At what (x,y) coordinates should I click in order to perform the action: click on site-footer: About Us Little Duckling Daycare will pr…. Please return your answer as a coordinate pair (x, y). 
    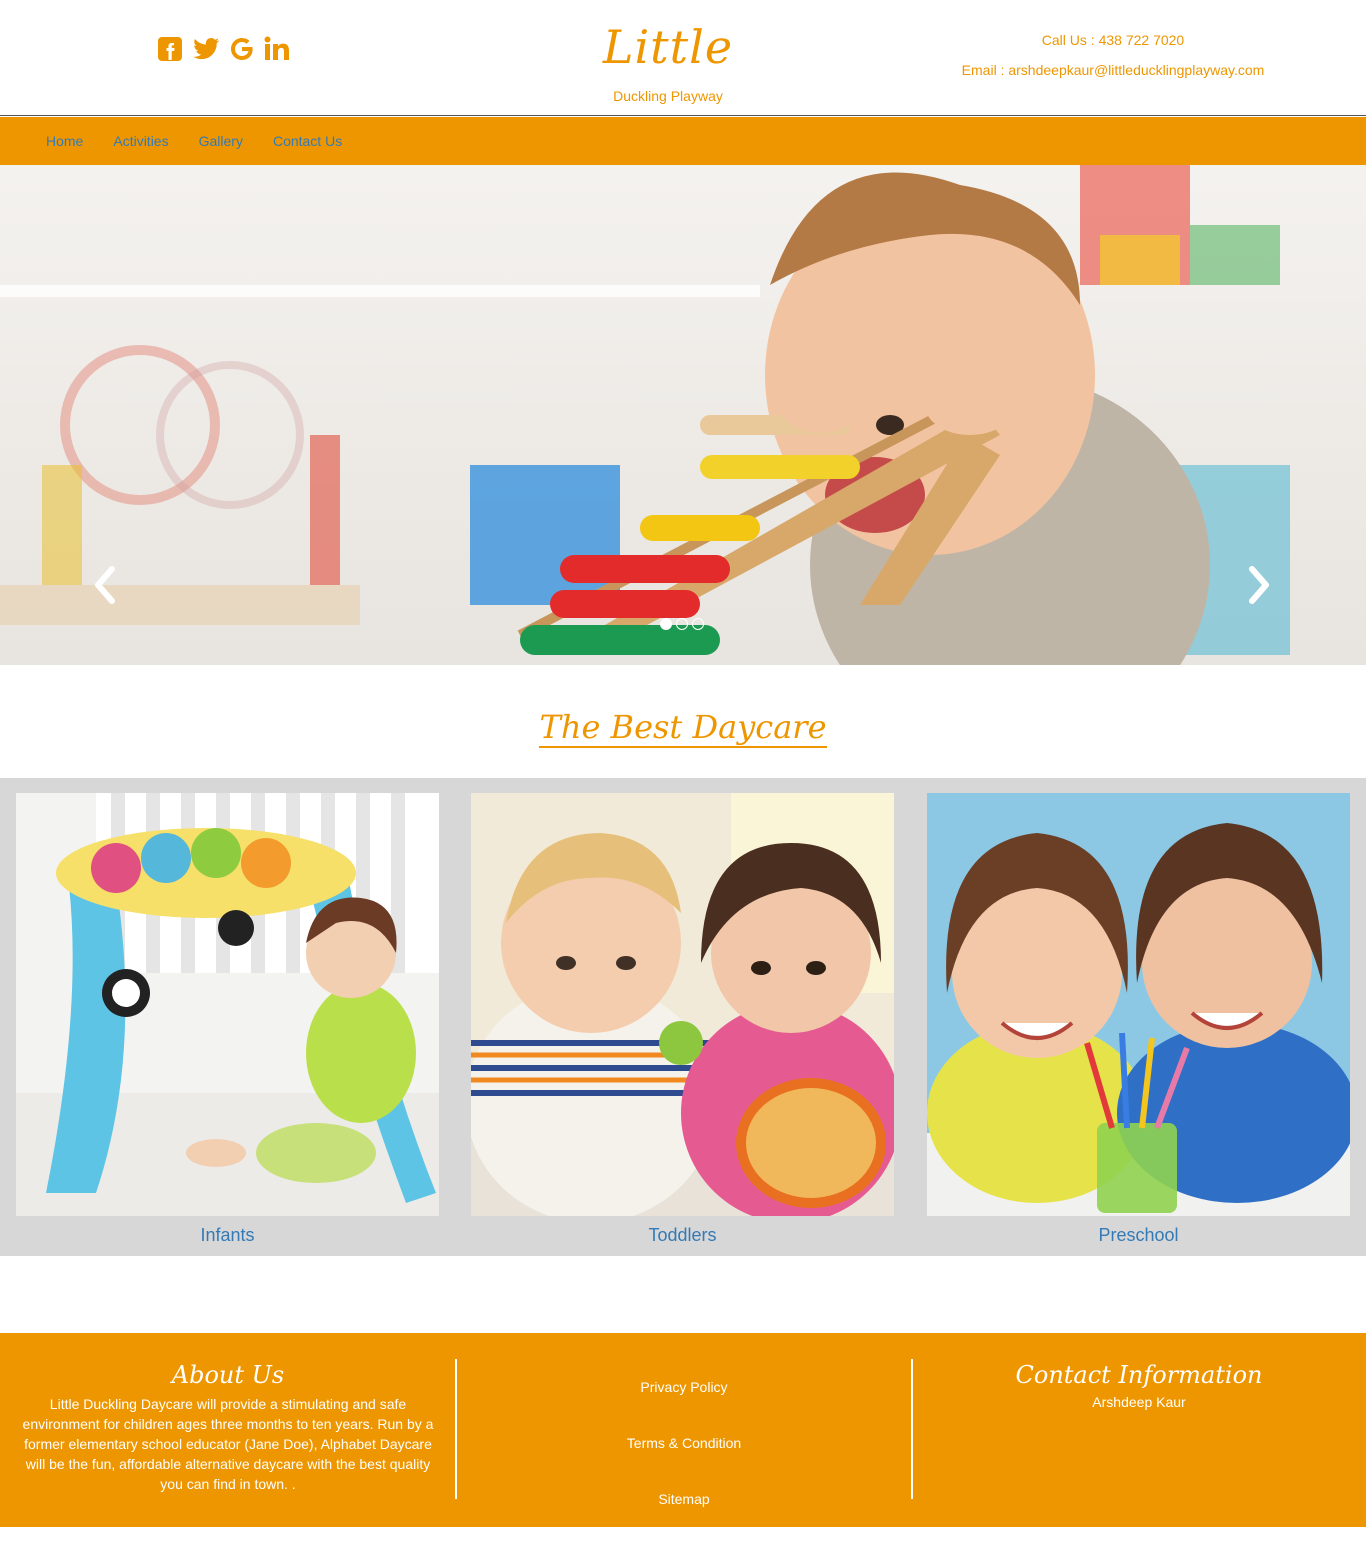
    Looking at the image, I should click on (683, 1430).